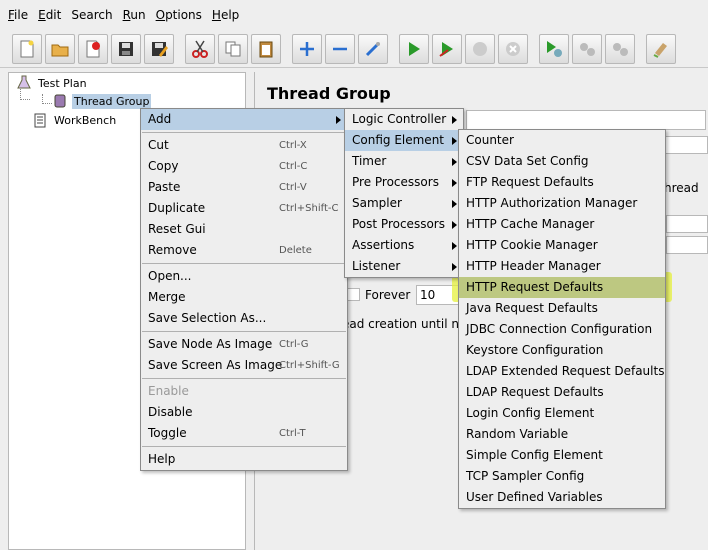 This screenshot has height=550, width=708. I want to click on config-item-keystore-configuration: Keystore Configuration, so click(562, 350).